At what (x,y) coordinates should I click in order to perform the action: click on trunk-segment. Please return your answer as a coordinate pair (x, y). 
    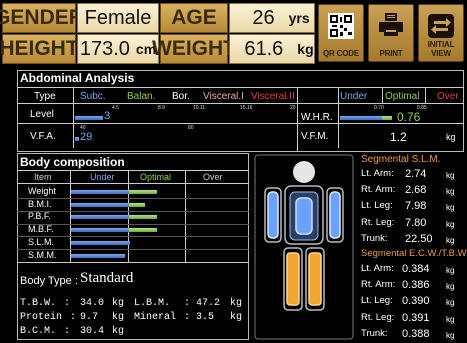
    Looking at the image, I should click on (304, 216).